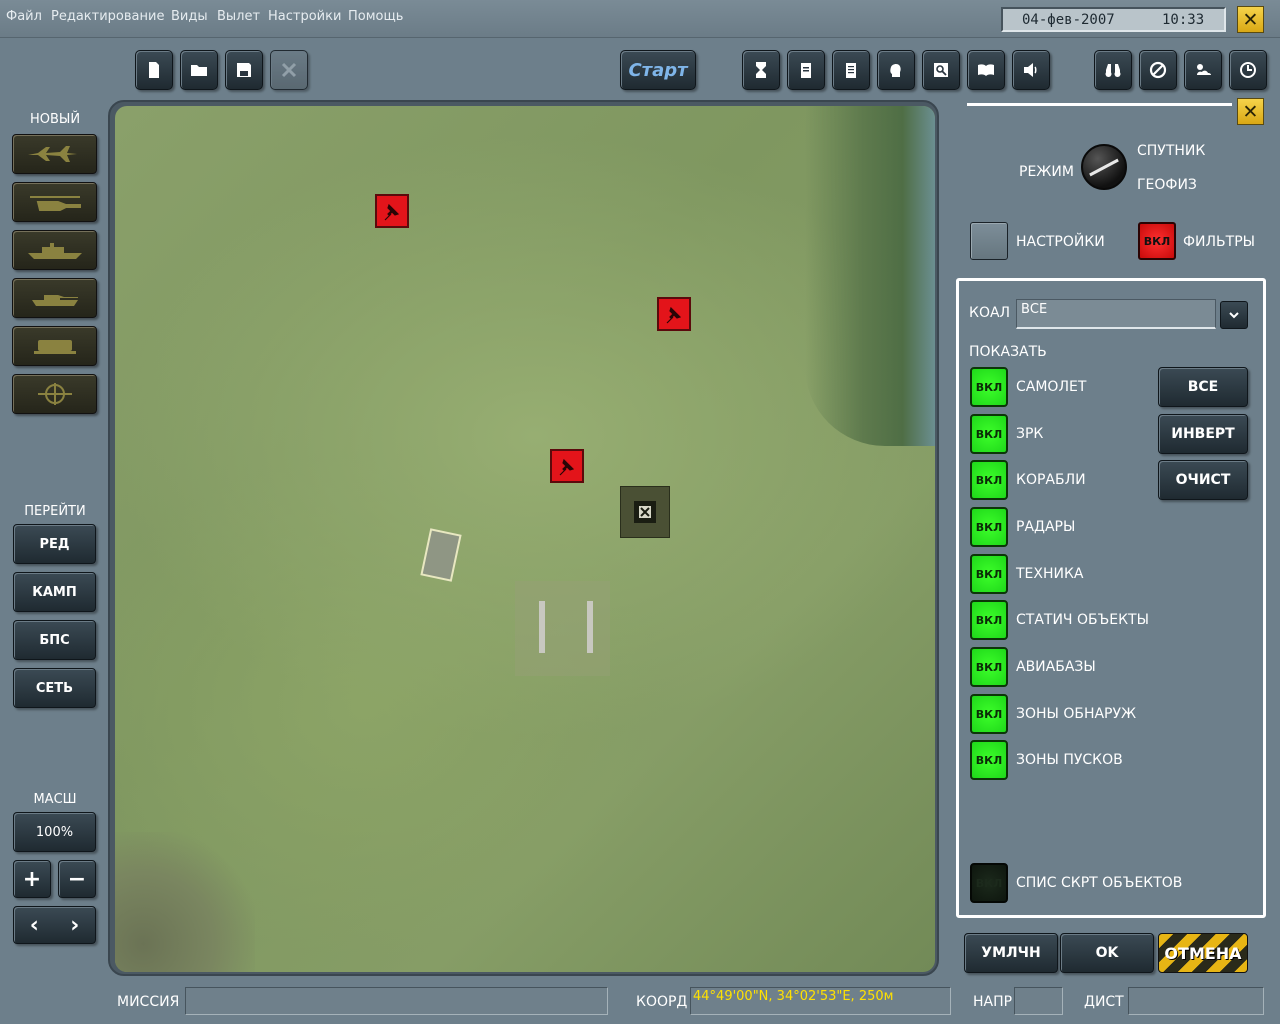 This screenshot has height=1024, width=1280. Describe the element at coordinates (1030, 434) in the screenshot. I see `filter-sam-label: ЗРК` at that location.